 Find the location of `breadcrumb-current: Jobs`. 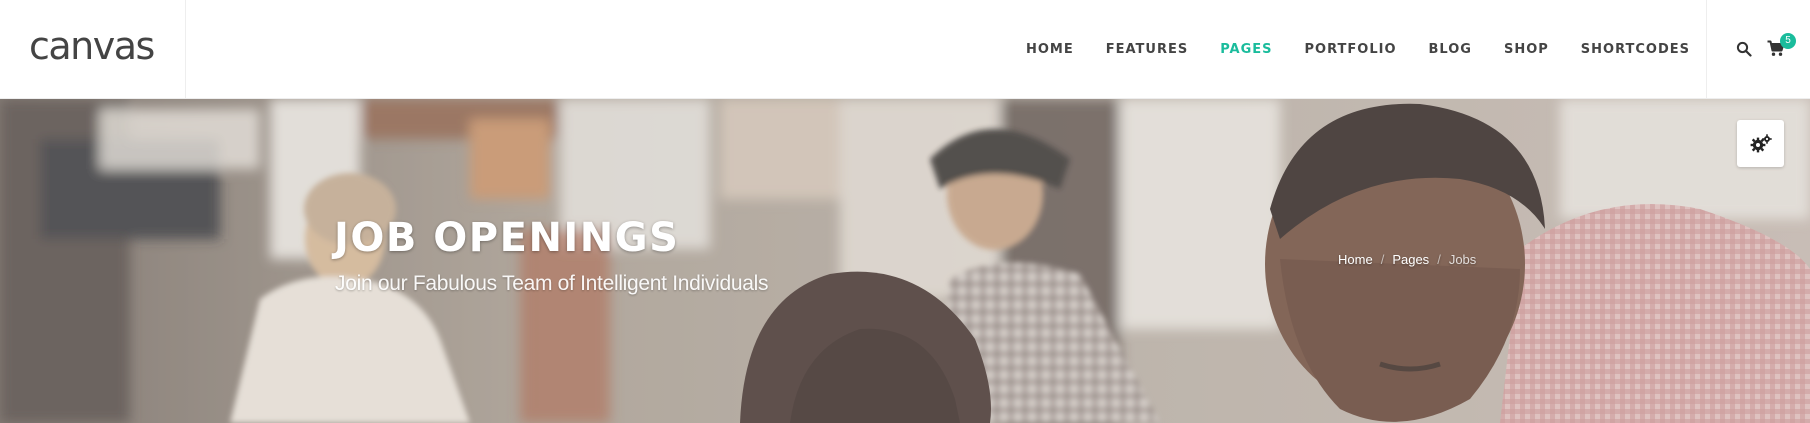

breadcrumb-current: Jobs is located at coordinates (1462, 259).